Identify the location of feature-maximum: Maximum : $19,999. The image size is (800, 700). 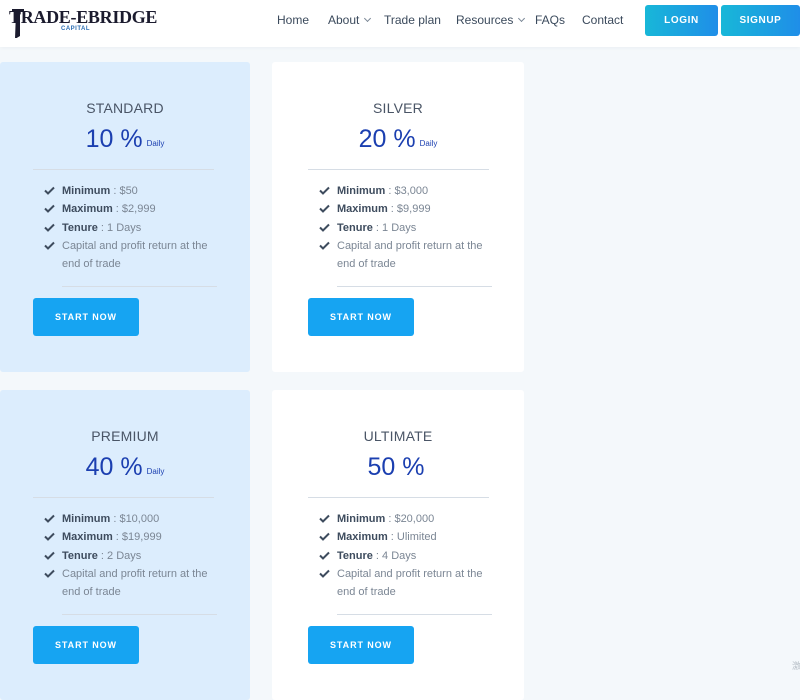
(112, 537).